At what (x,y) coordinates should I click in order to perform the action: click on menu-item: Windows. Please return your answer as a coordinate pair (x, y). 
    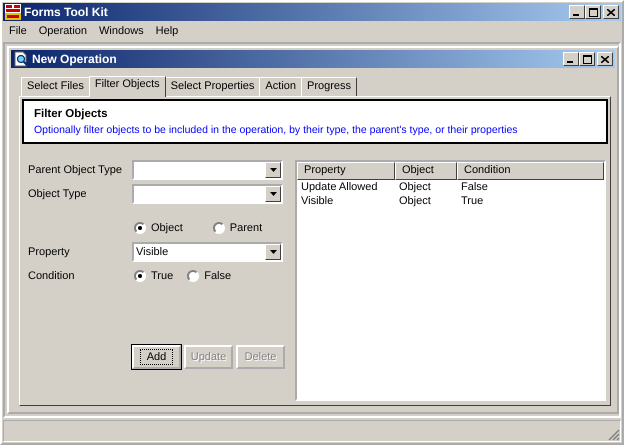
    Looking at the image, I should click on (121, 31).